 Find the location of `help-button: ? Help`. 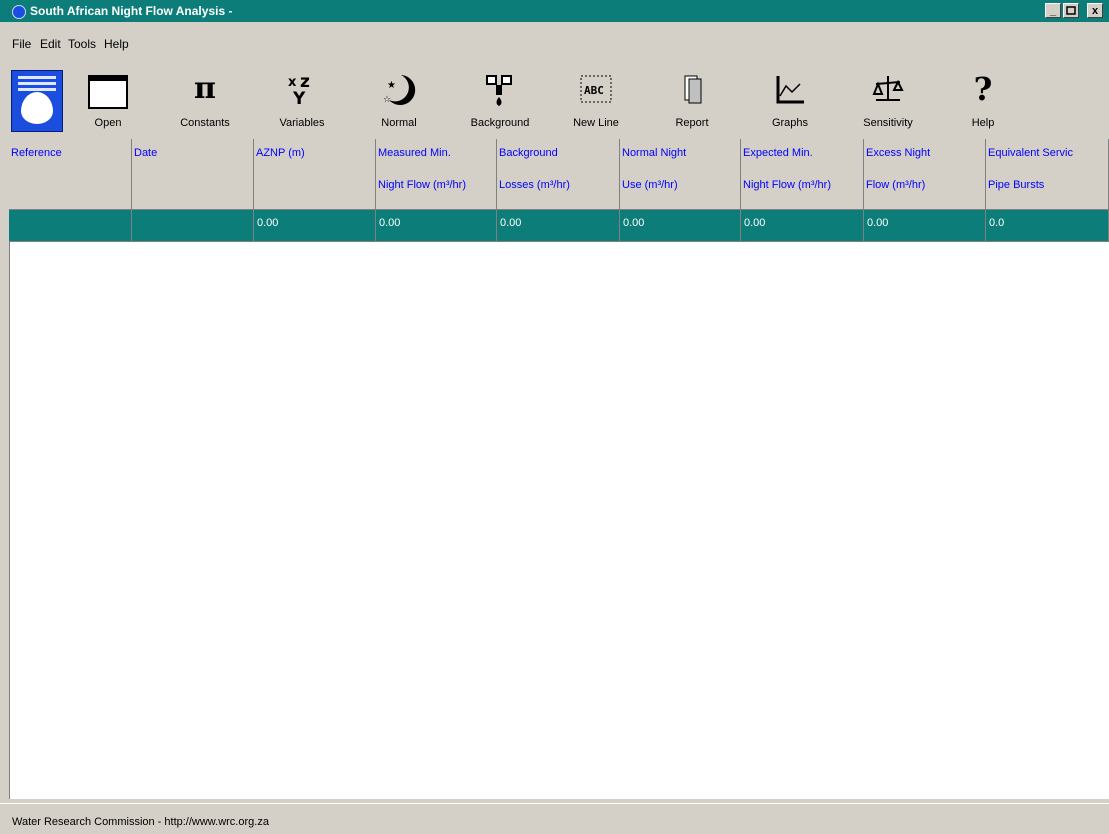

help-button: ? Help is located at coordinates (983, 98).